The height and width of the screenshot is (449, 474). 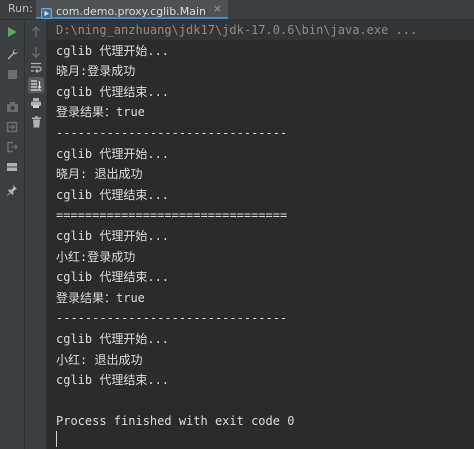 I want to click on settings-button, so click(x=12, y=54).